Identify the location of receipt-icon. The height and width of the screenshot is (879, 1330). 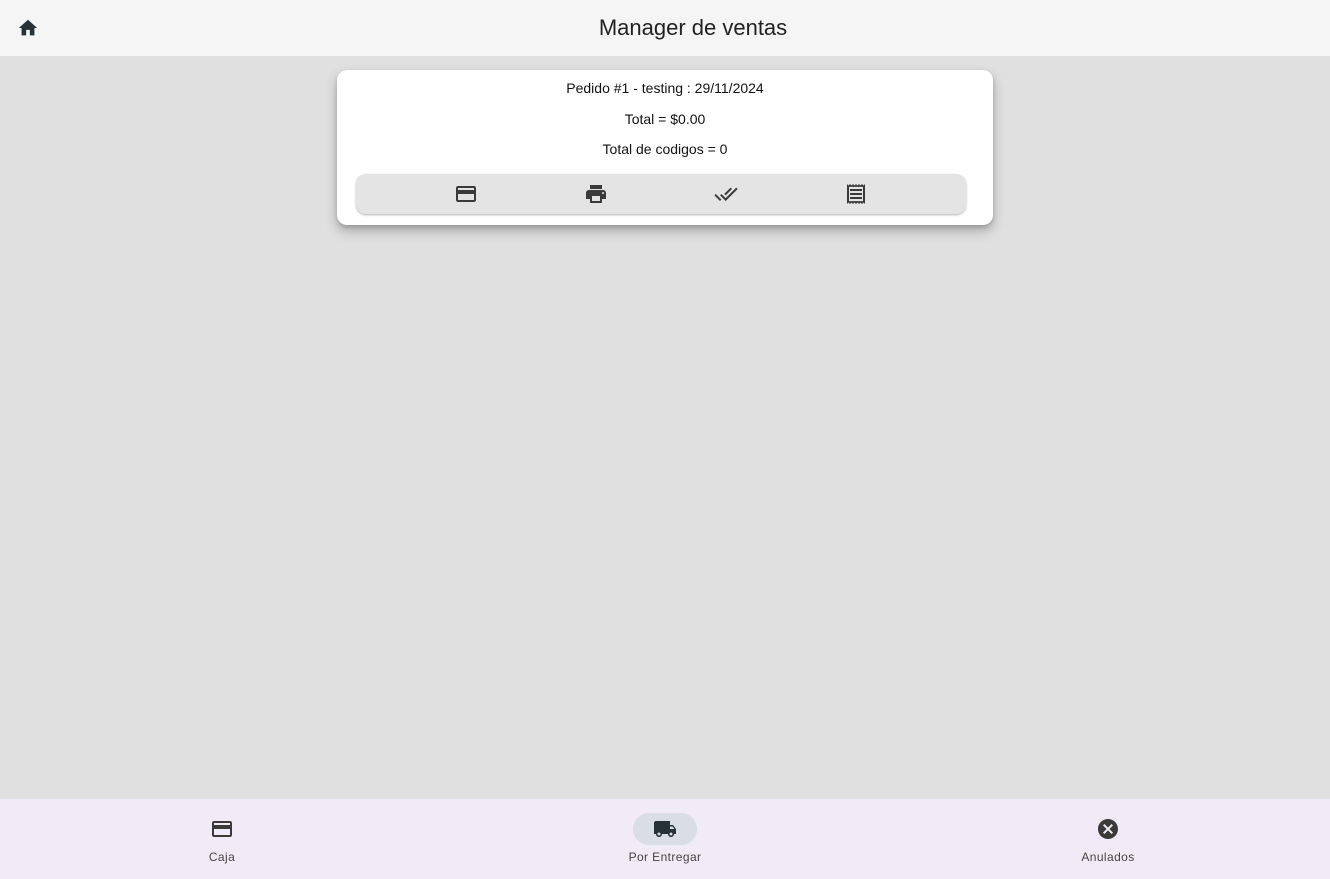
(856, 194).